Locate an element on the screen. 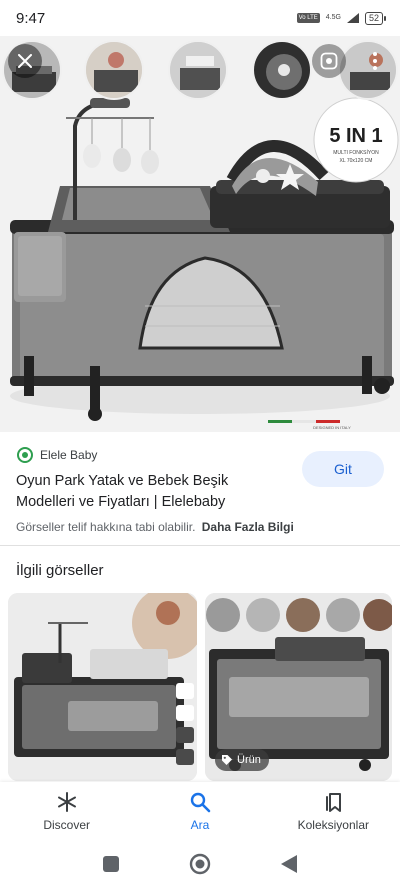 The height and width of the screenshot is (888, 400). signal-icon is located at coordinates (352, 18).